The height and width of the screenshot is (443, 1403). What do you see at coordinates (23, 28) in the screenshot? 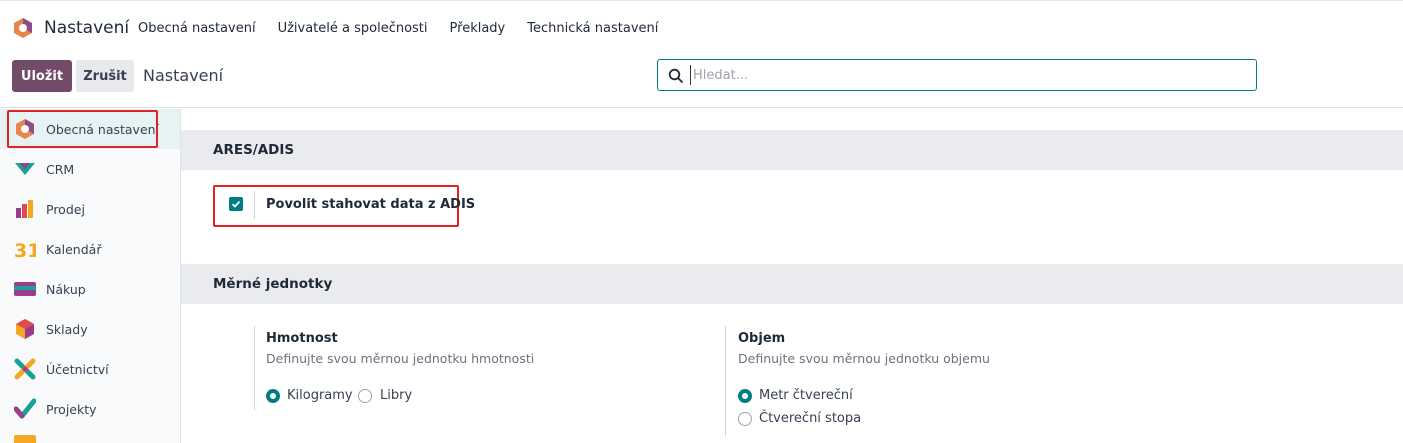
I see `settings-app-icon` at bounding box center [23, 28].